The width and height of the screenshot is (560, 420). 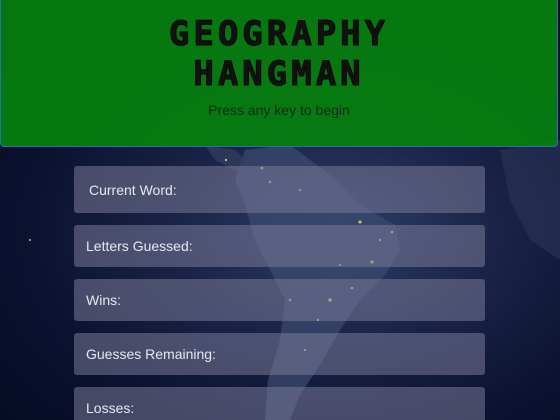 I want to click on losses-label: Losses:, so click(x=110, y=408).